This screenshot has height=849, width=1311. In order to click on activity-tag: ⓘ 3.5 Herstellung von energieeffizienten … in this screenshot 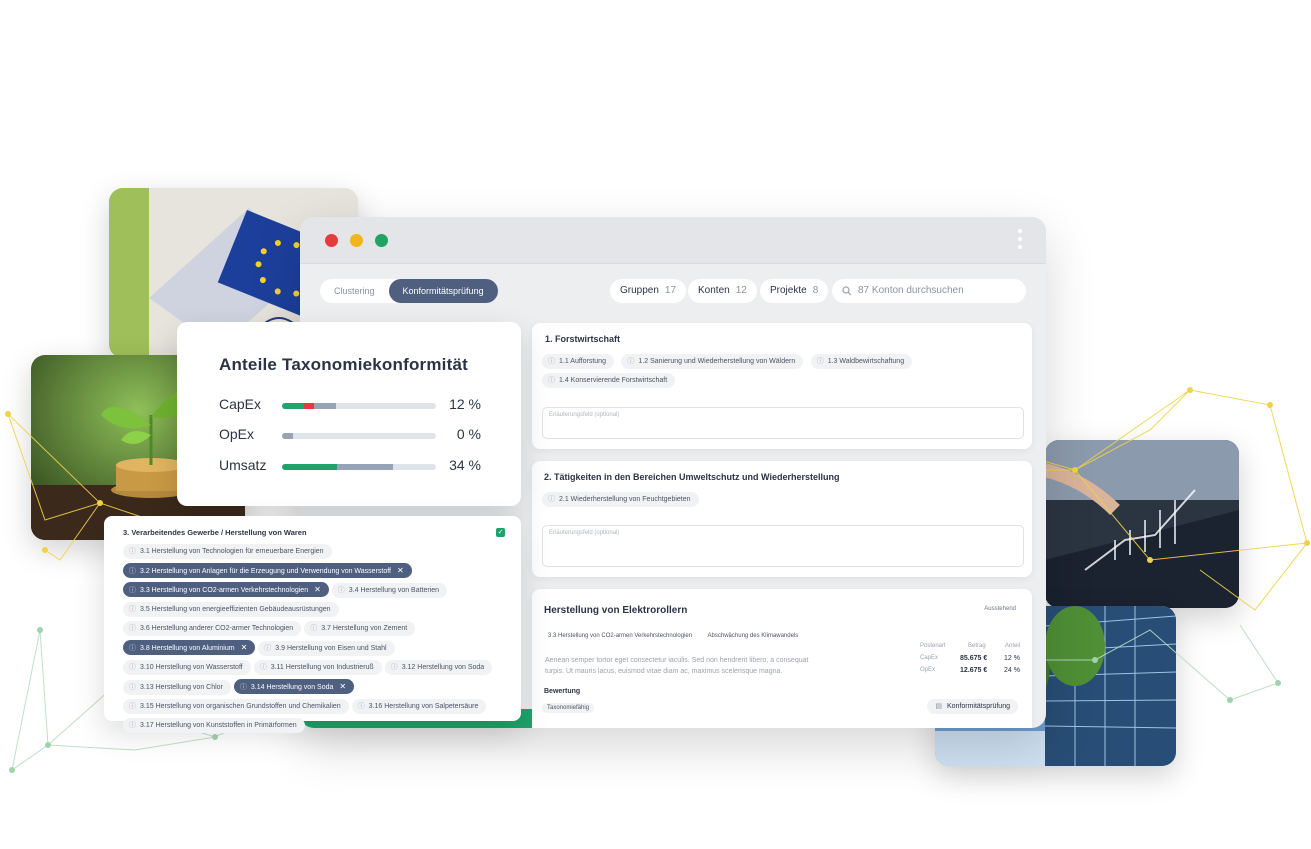, I will do `click(231, 609)`.